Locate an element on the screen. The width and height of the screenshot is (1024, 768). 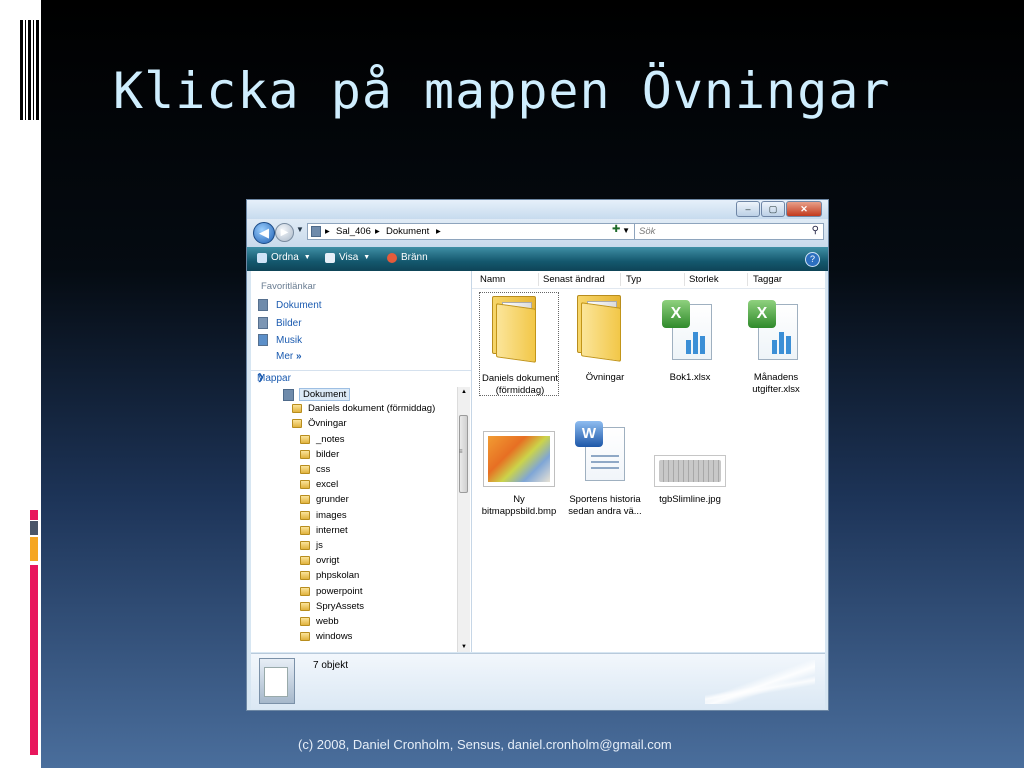
tree-item: windows is located at coordinates (326, 636).